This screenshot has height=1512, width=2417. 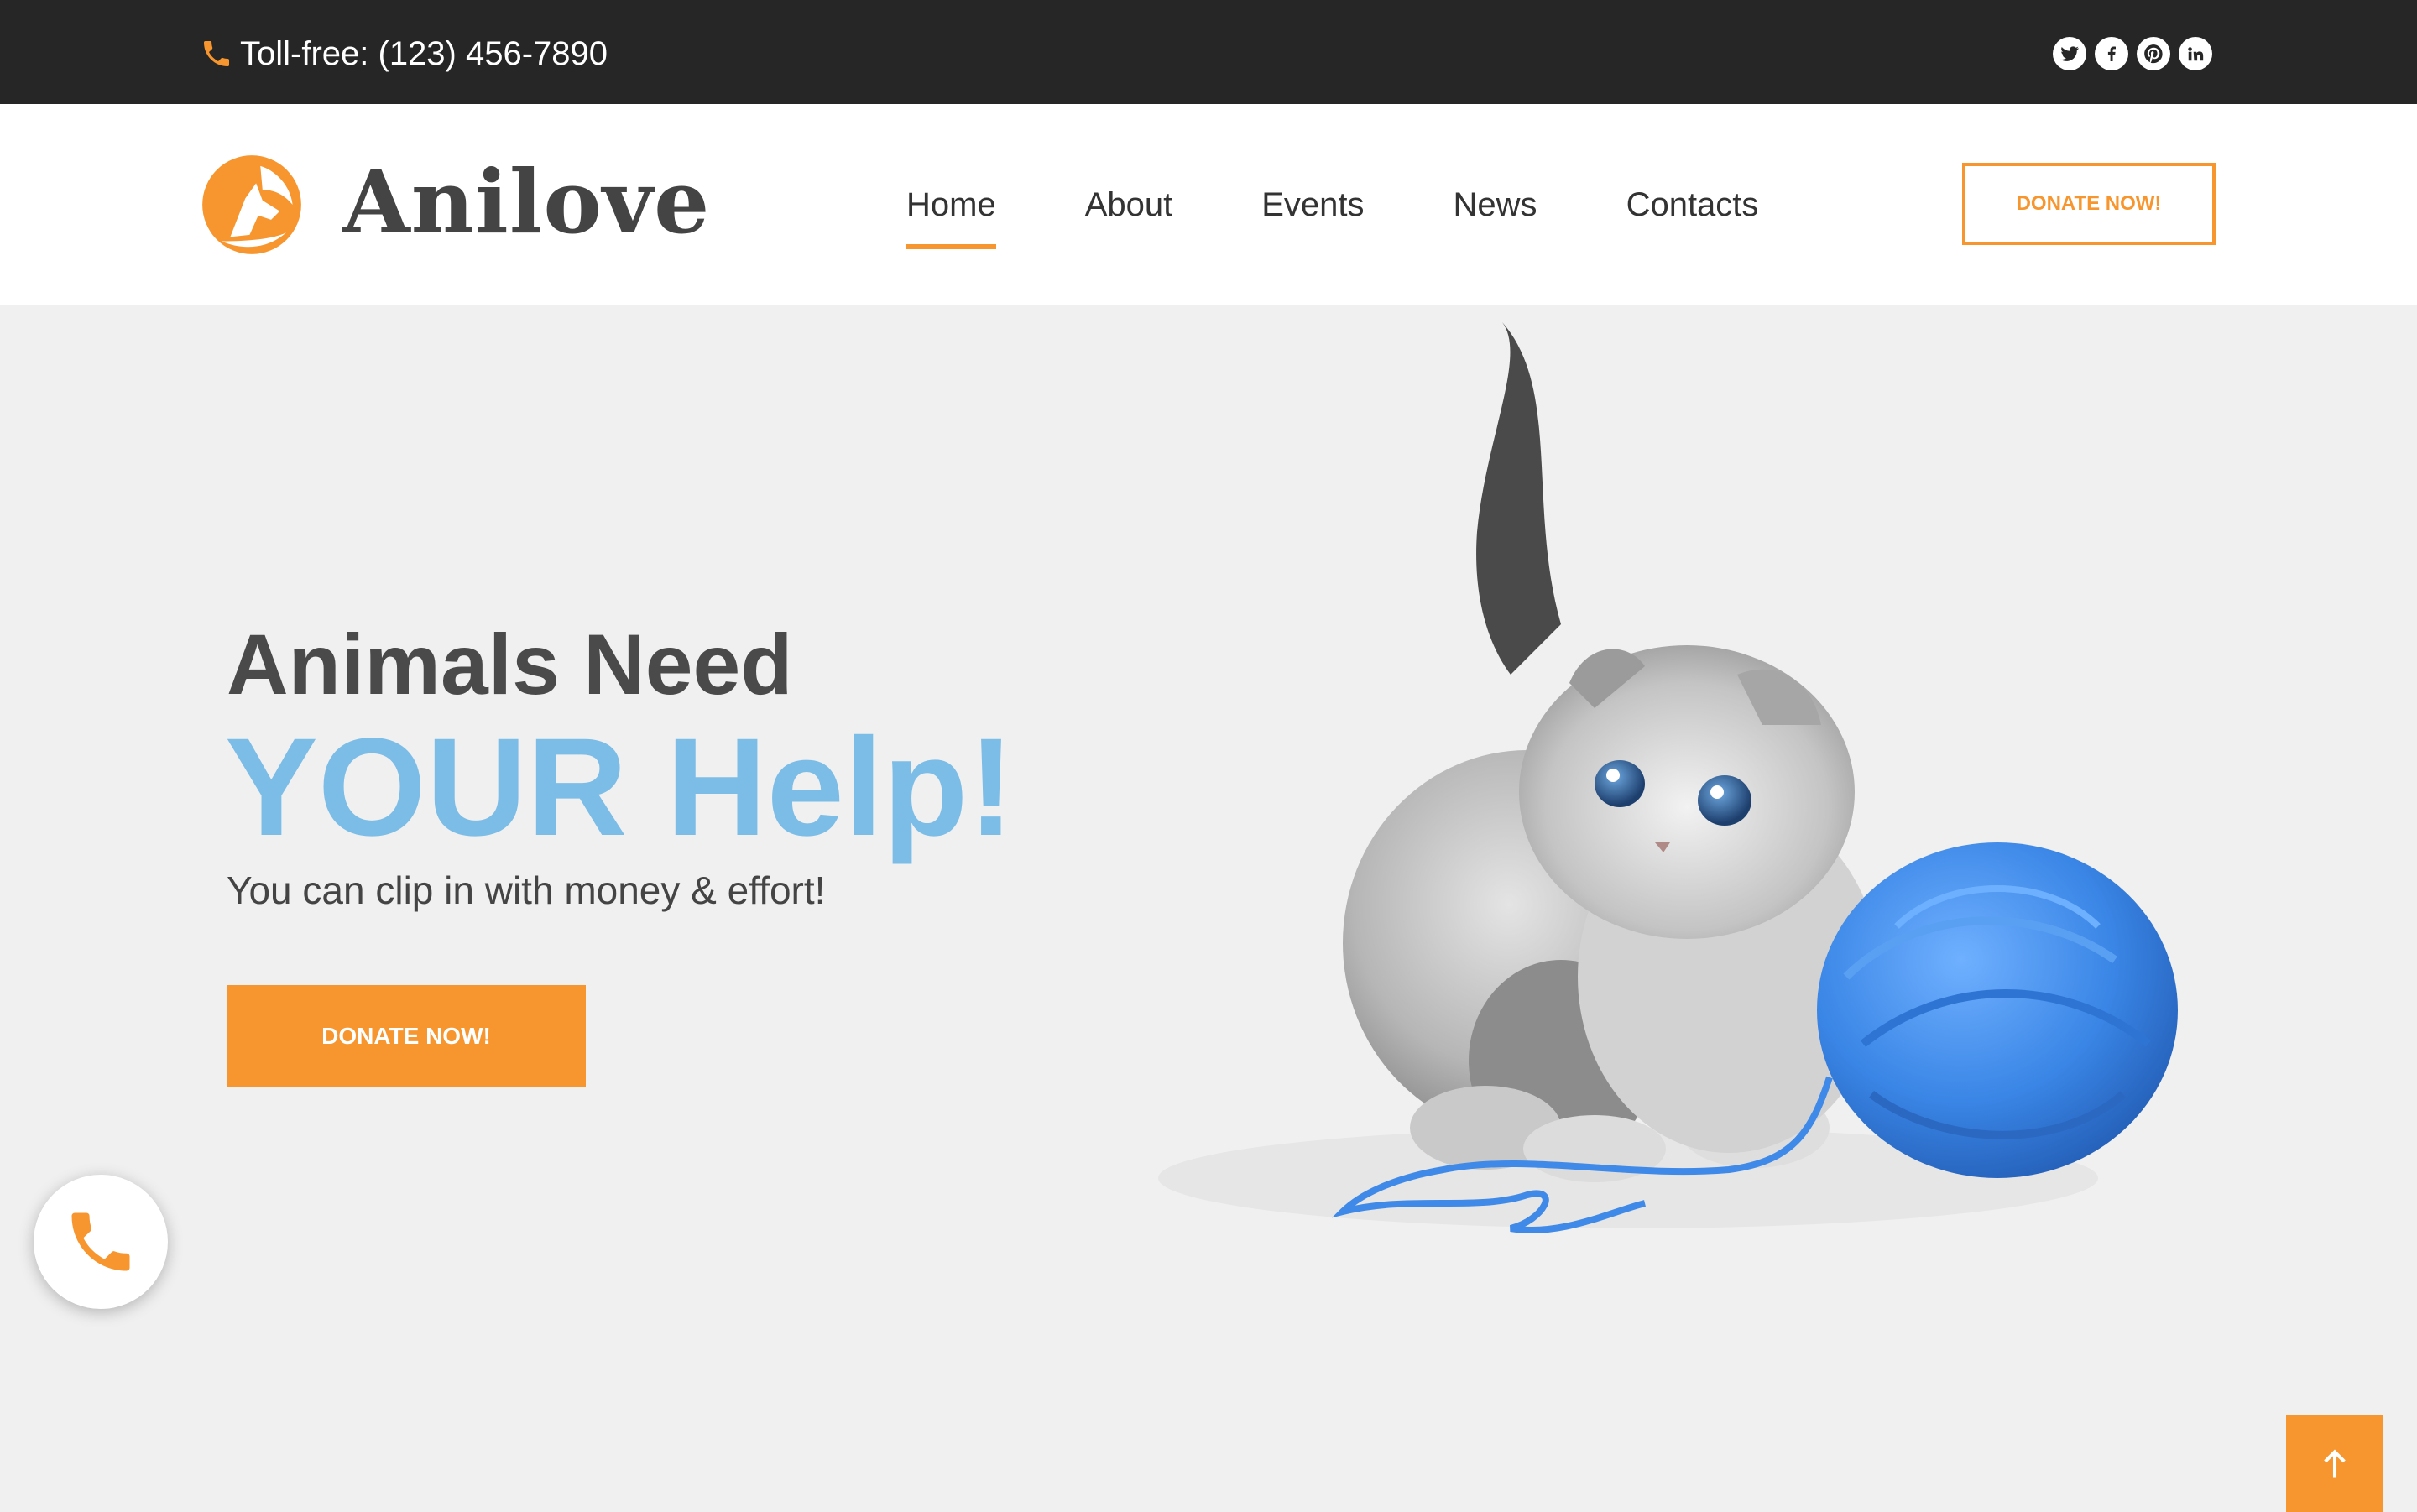 What do you see at coordinates (2089, 204) in the screenshot?
I see `header-donate-button: DONATE NOW!` at bounding box center [2089, 204].